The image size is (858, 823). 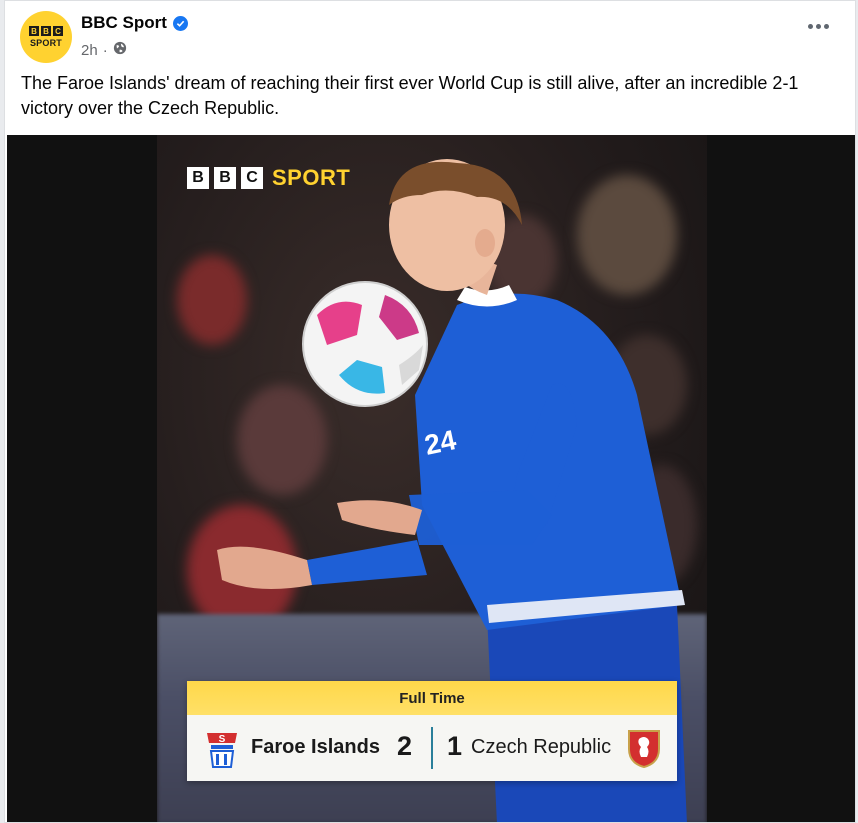 I want to click on logo-block-3: C, so click(x=252, y=178).